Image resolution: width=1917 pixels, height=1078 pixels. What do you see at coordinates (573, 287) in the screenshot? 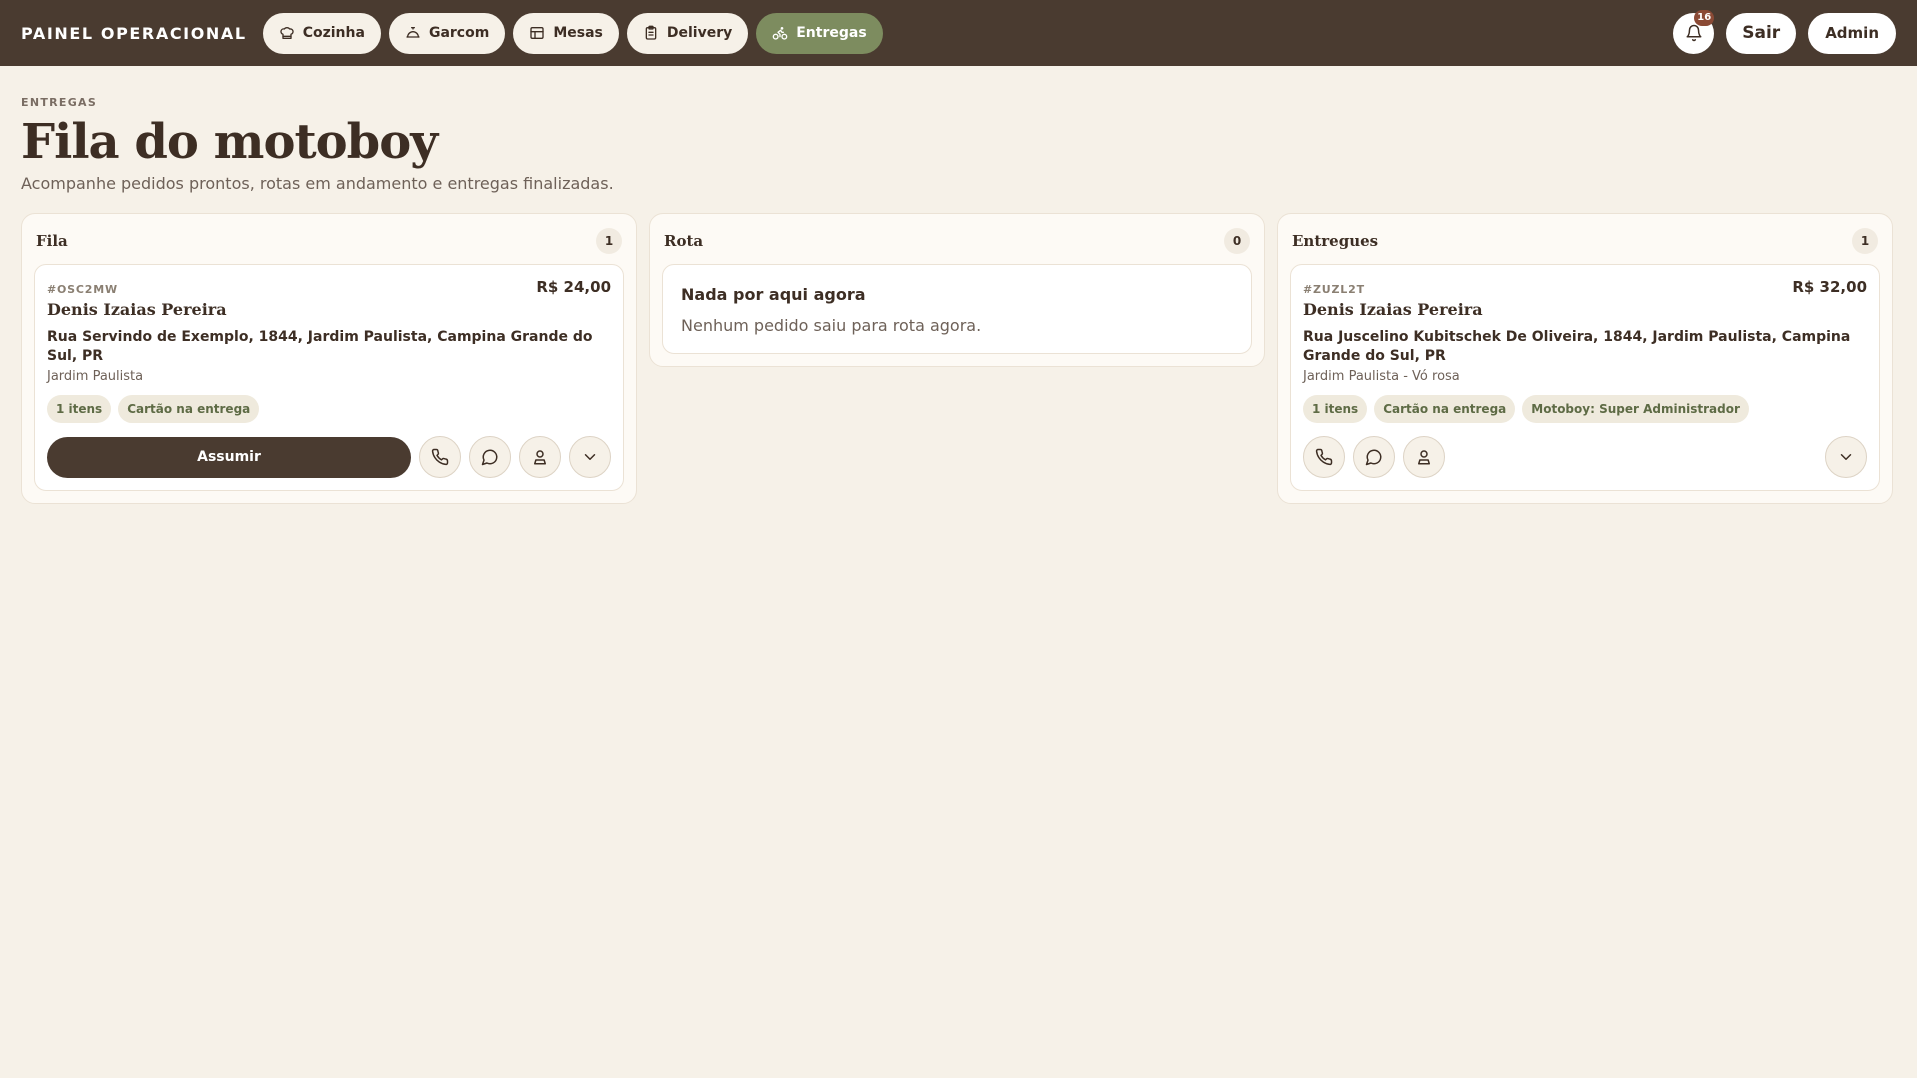
I see `order-price: R$ 24,00` at bounding box center [573, 287].